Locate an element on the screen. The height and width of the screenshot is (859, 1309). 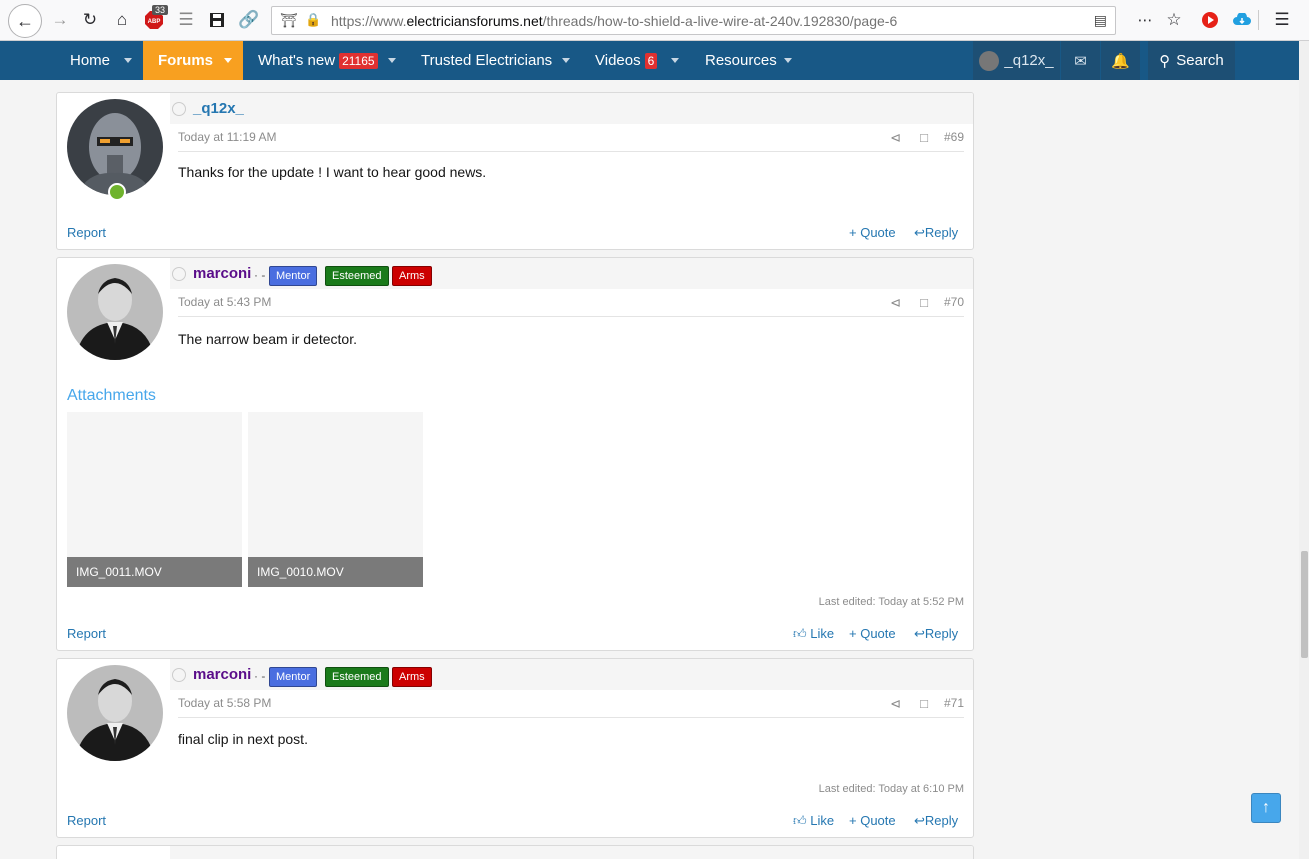
post-time: Today at 11:19 AM is located at coordinates (227, 137).